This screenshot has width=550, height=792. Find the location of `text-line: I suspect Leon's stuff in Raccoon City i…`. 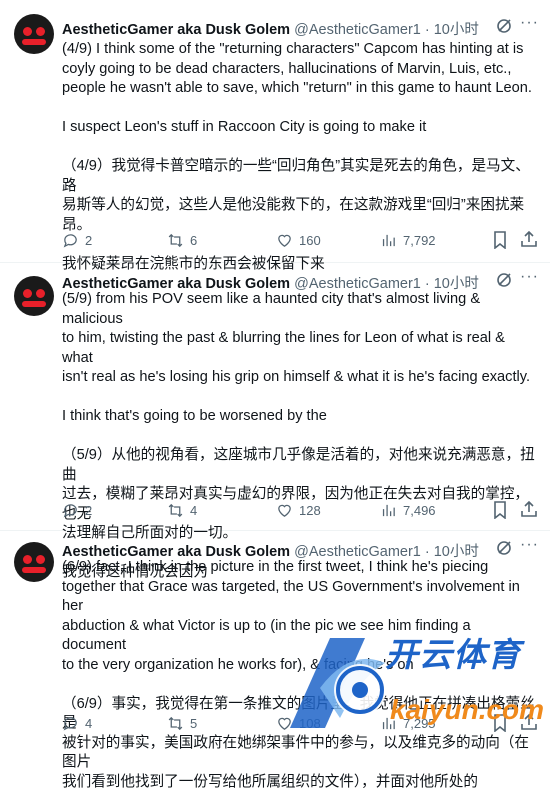

text-line: I suspect Leon's stuff in Raccoon City i… is located at coordinates (299, 128).